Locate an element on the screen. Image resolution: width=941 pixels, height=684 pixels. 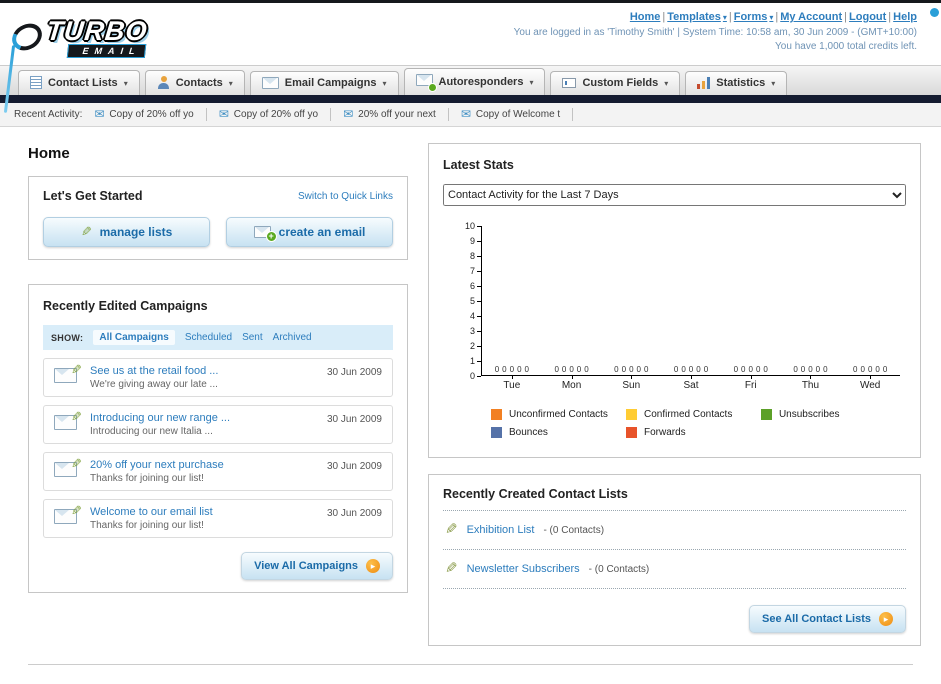
footer-divider is located at coordinates (470, 674).